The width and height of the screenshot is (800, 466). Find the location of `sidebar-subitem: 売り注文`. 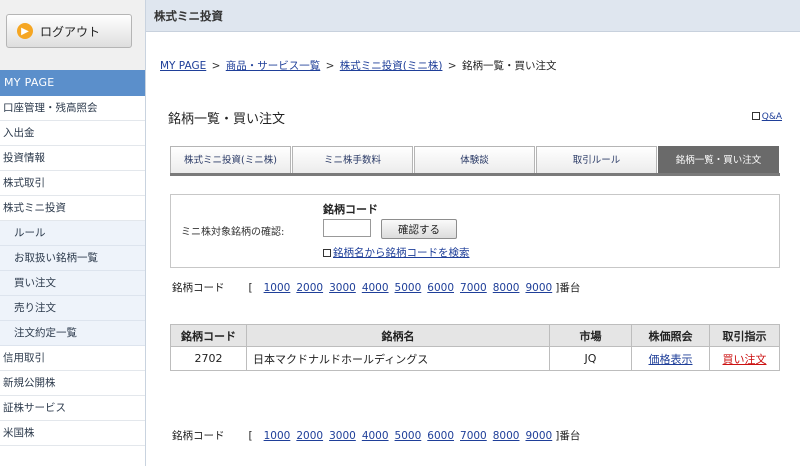

sidebar-subitem: 売り注文 is located at coordinates (72, 308).